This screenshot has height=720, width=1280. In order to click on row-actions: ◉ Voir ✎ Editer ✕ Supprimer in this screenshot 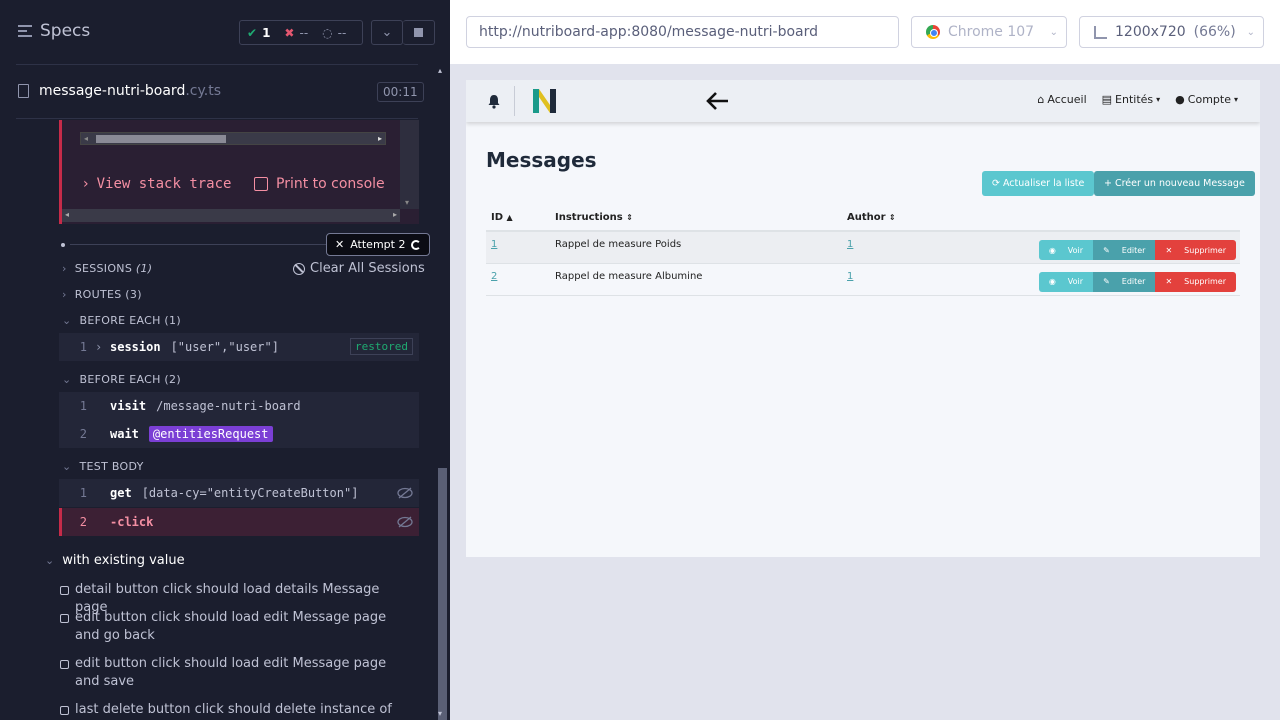, I will do `click(1084, 281)`.